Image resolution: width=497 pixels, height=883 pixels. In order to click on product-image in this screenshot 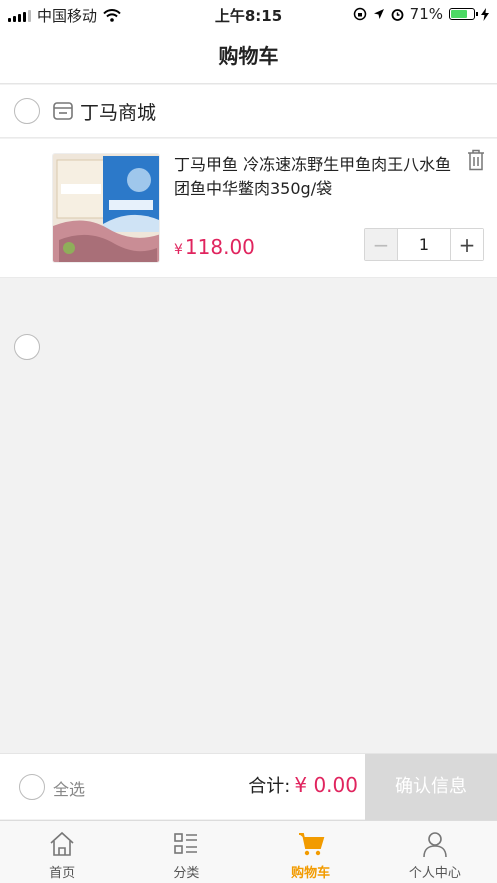, I will do `click(106, 208)`.